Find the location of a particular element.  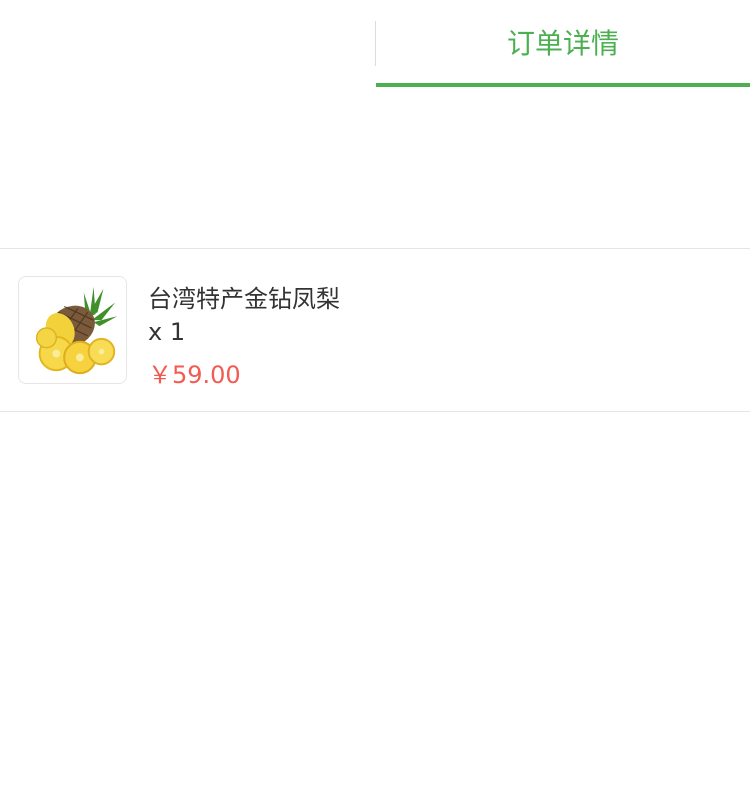

pineapple-image is located at coordinates (76, 330).